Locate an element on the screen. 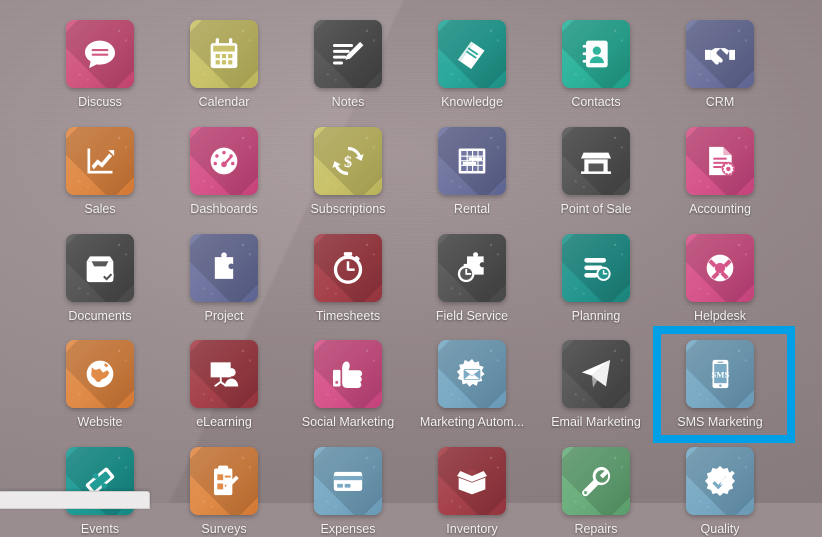 The height and width of the screenshot is (537, 822). app-tile-field-service: Field Service is located at coordinates (472, 279).